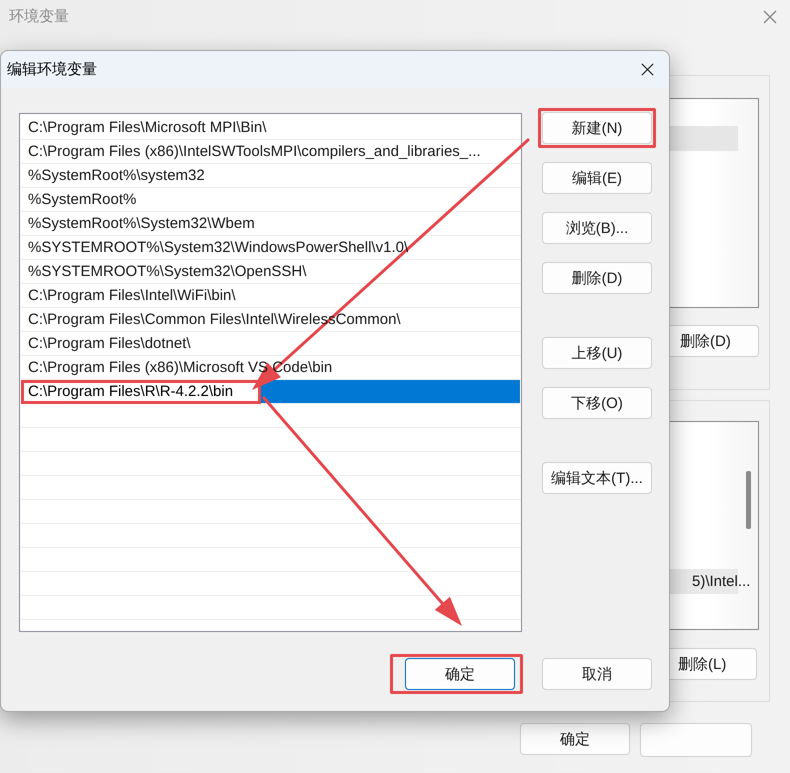 The width and height of the screenshot is (790, 773). What do you see at coordinates (166, 271) in the screenshot?
I see `path-text: %SYSTEMROOT%\System32\OpenSSH\` at bounding box center [166, 271].